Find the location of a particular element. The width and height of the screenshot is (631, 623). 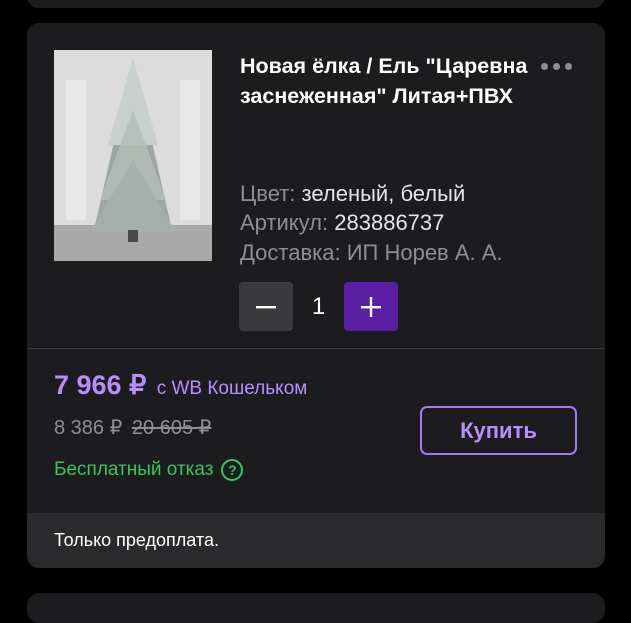

divider is located at coordinates (316, 348).